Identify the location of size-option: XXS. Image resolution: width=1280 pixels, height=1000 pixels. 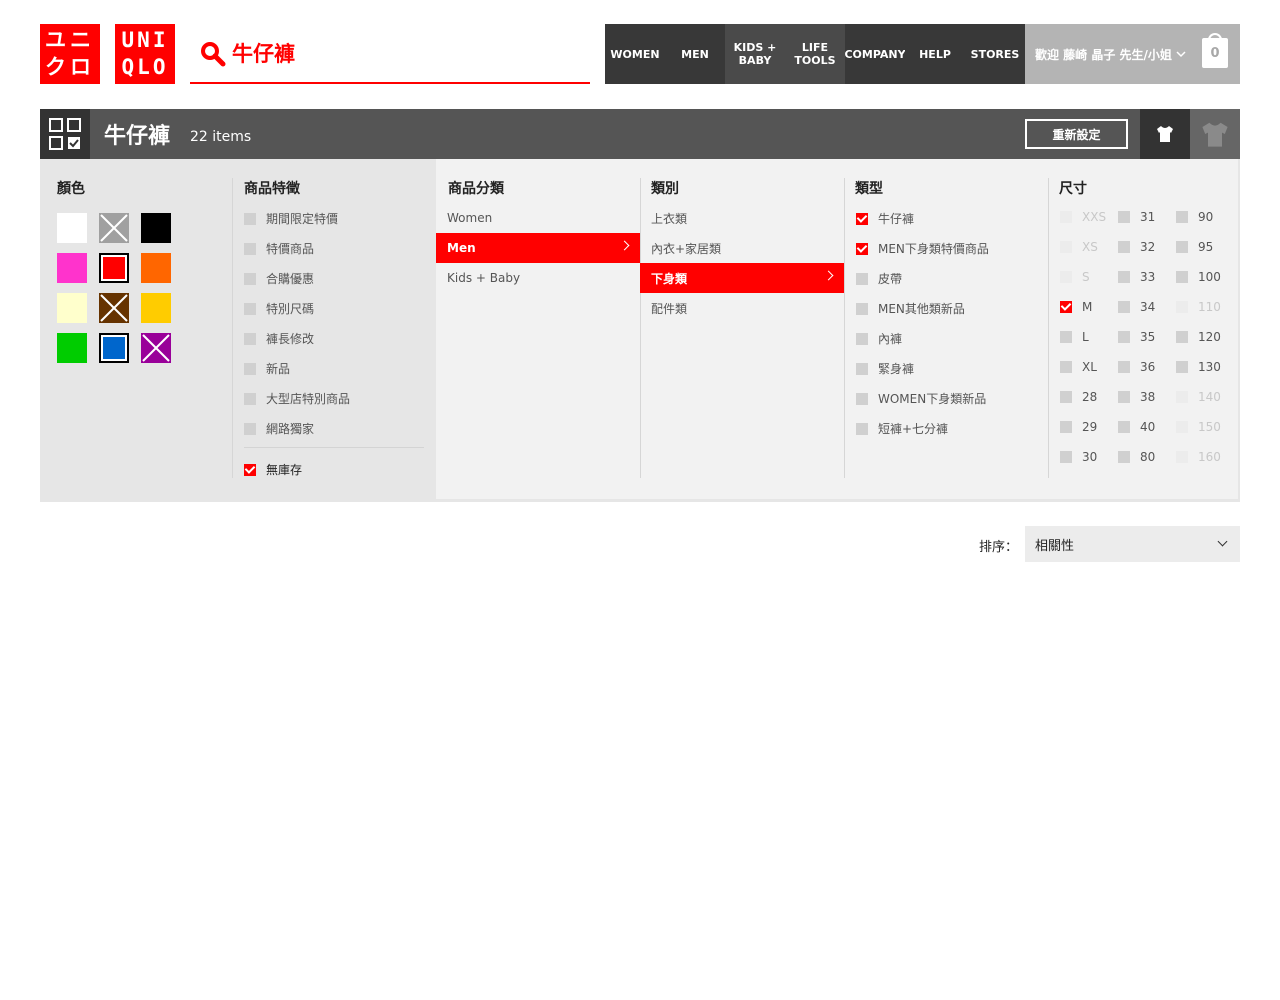
(1083, 217).